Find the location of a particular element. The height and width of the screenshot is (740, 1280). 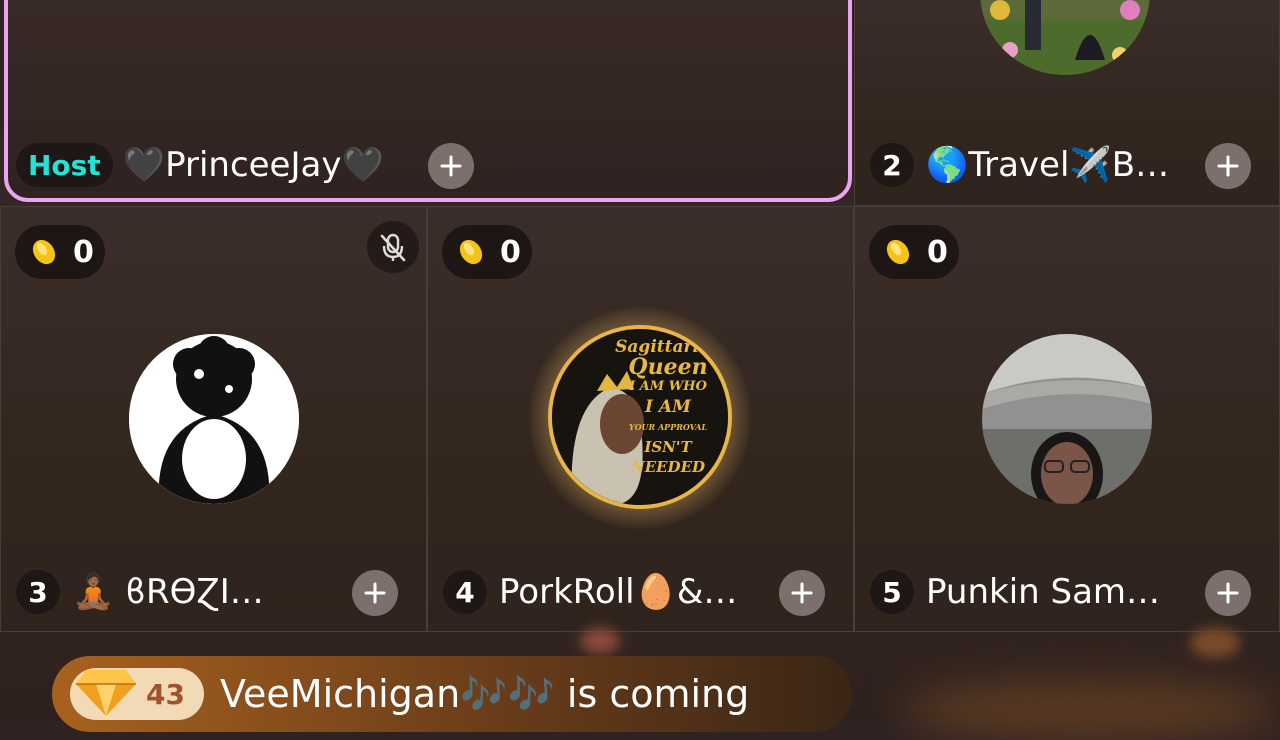

seat-5-avatar is located at coordinates (1067, 419).